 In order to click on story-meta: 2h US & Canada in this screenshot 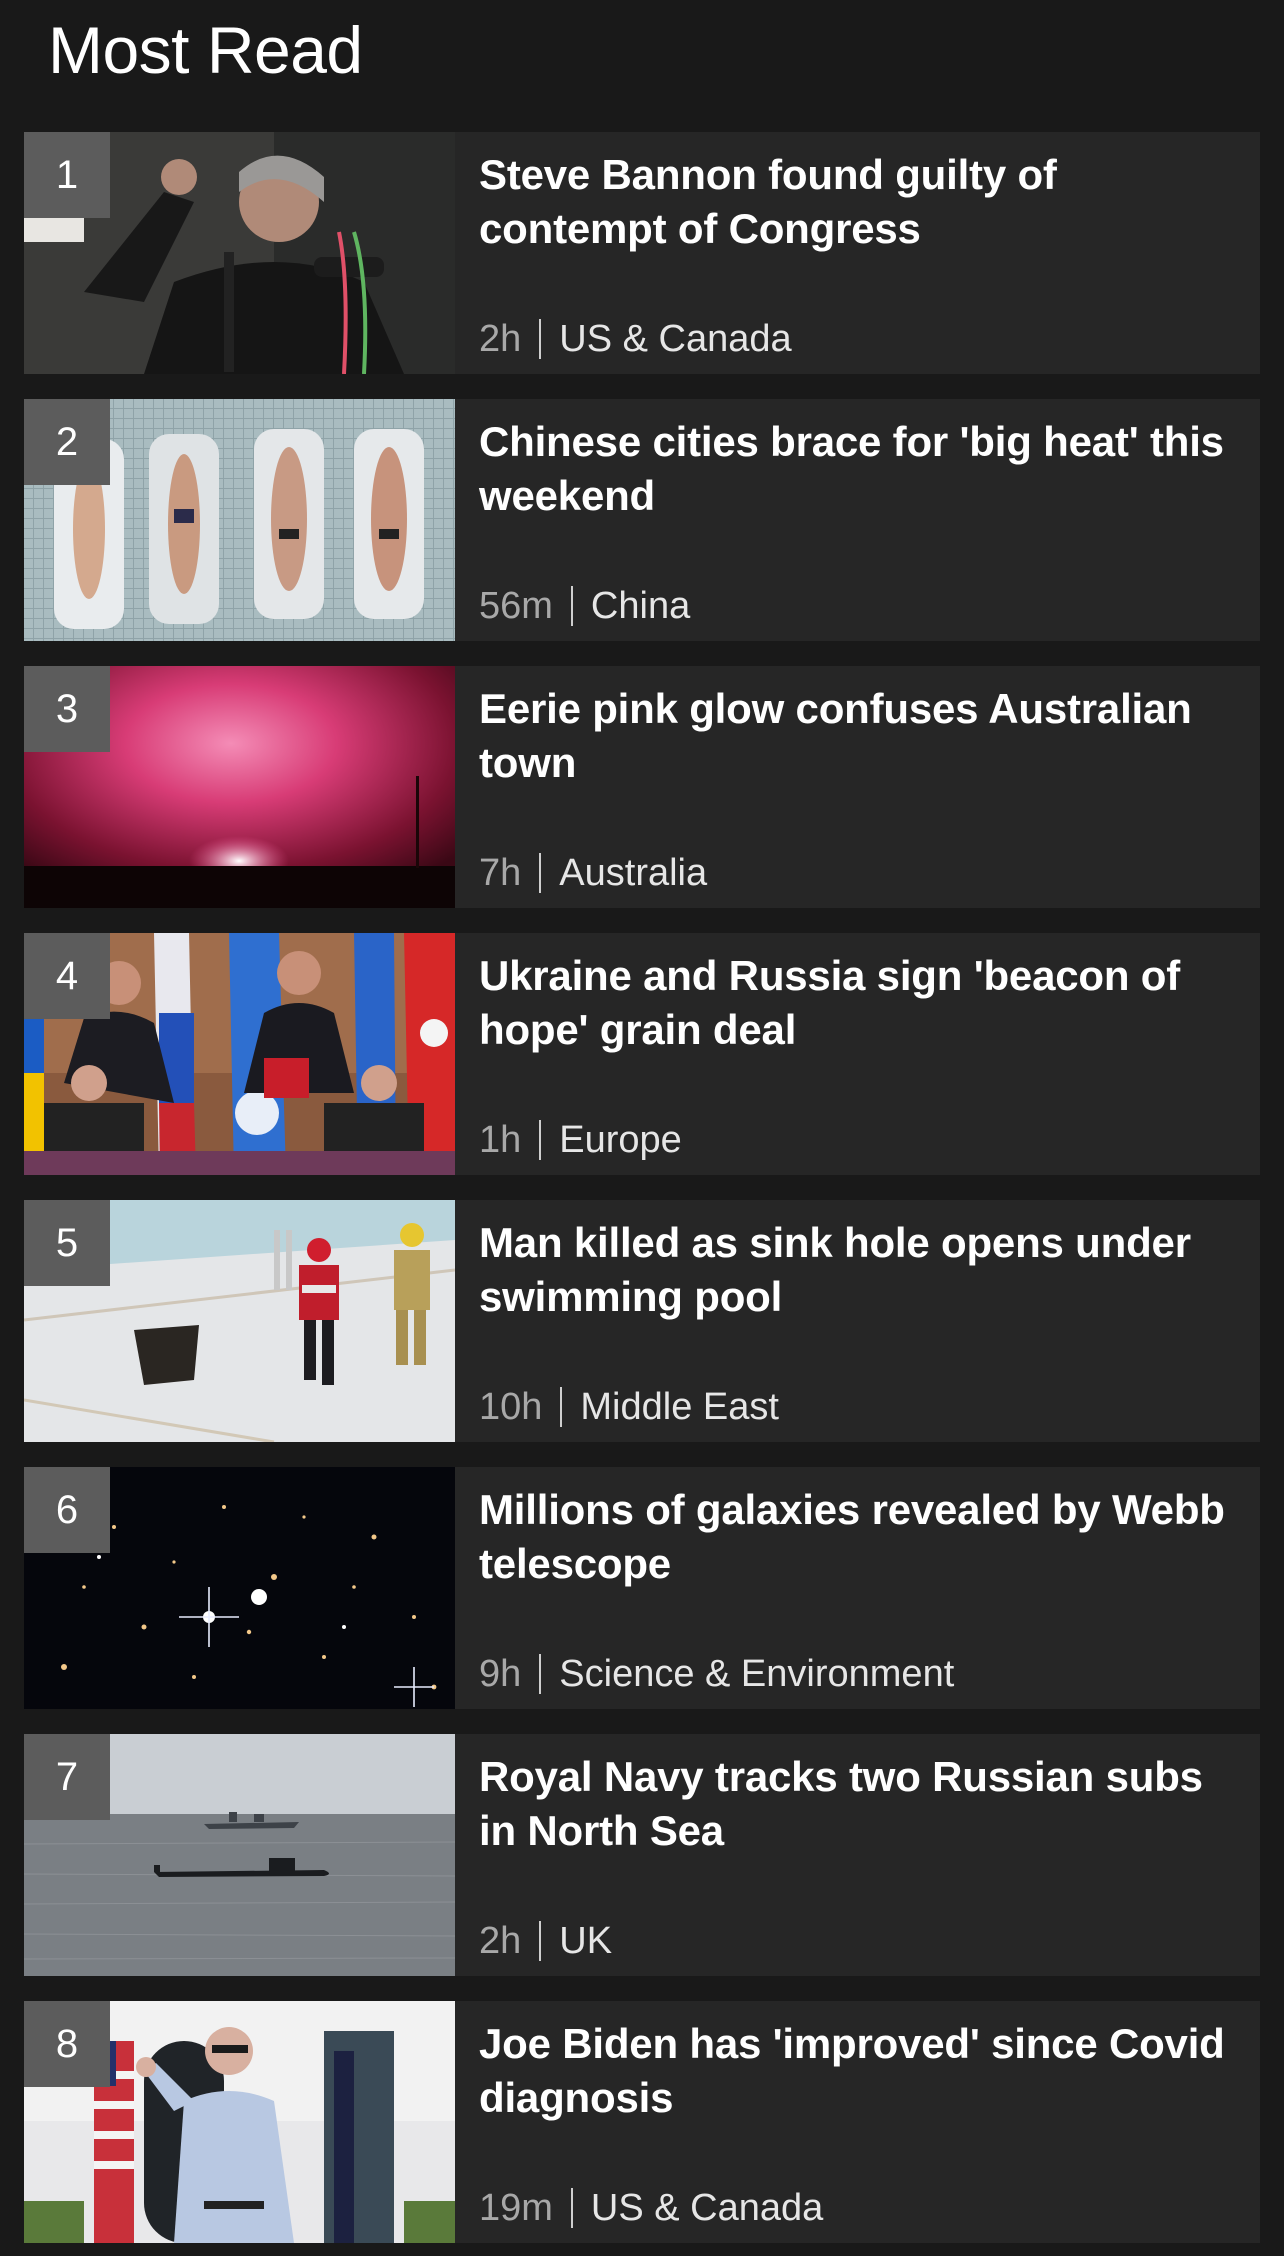, I will do `click(635, 339)`.